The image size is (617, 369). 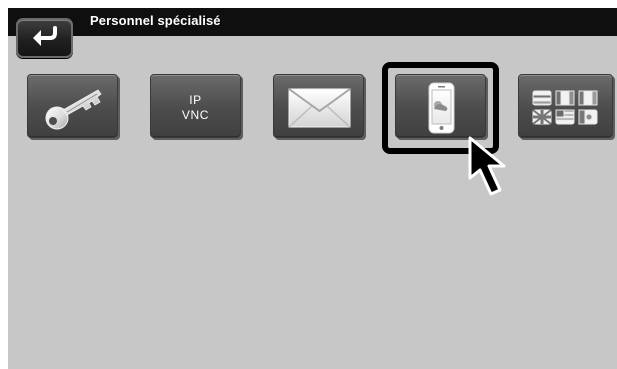 What do you see at coordinates (487, 166) in the screenshot?
I see `cursor-arrow-icon` at bounding box center [487, 166].